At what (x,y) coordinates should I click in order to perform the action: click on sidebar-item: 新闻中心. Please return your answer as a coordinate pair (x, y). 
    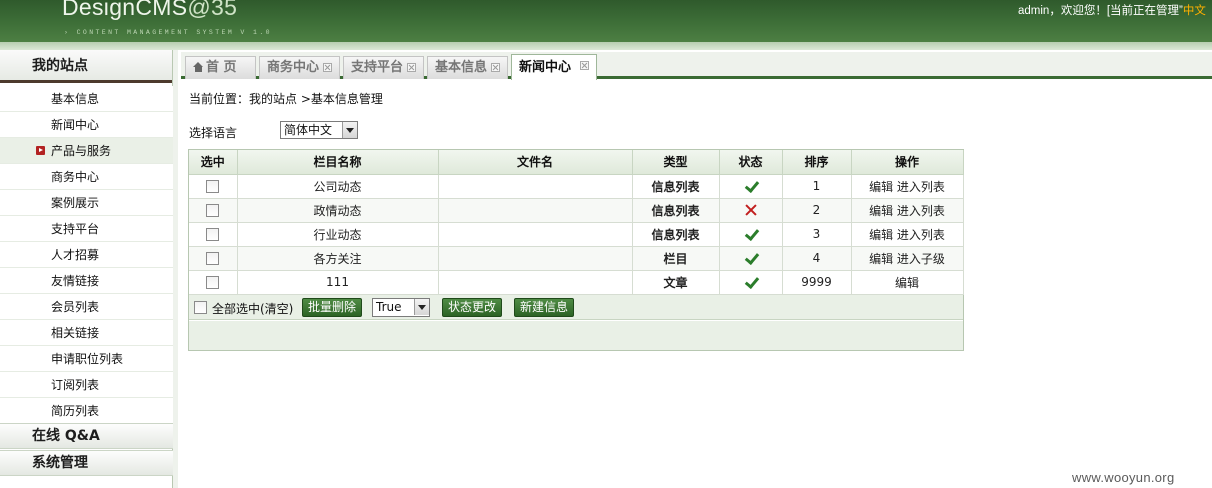
    Looking at the image, I should click on (86, 125).